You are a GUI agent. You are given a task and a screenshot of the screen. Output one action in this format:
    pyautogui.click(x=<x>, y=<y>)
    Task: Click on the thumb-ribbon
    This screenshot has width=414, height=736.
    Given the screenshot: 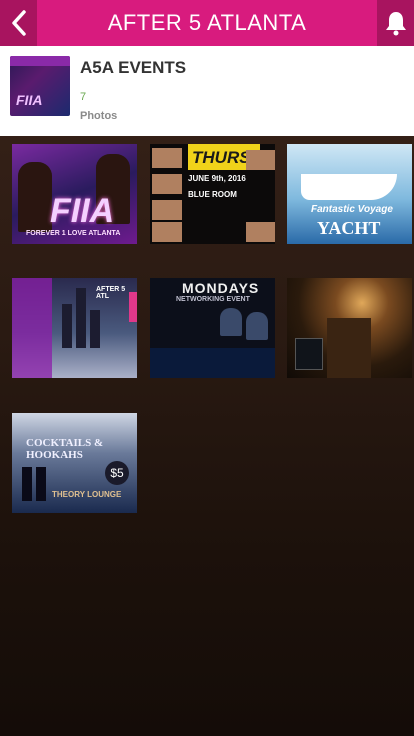 What is the action you would take?
    pyautogui.click(x=40, y=61)
    